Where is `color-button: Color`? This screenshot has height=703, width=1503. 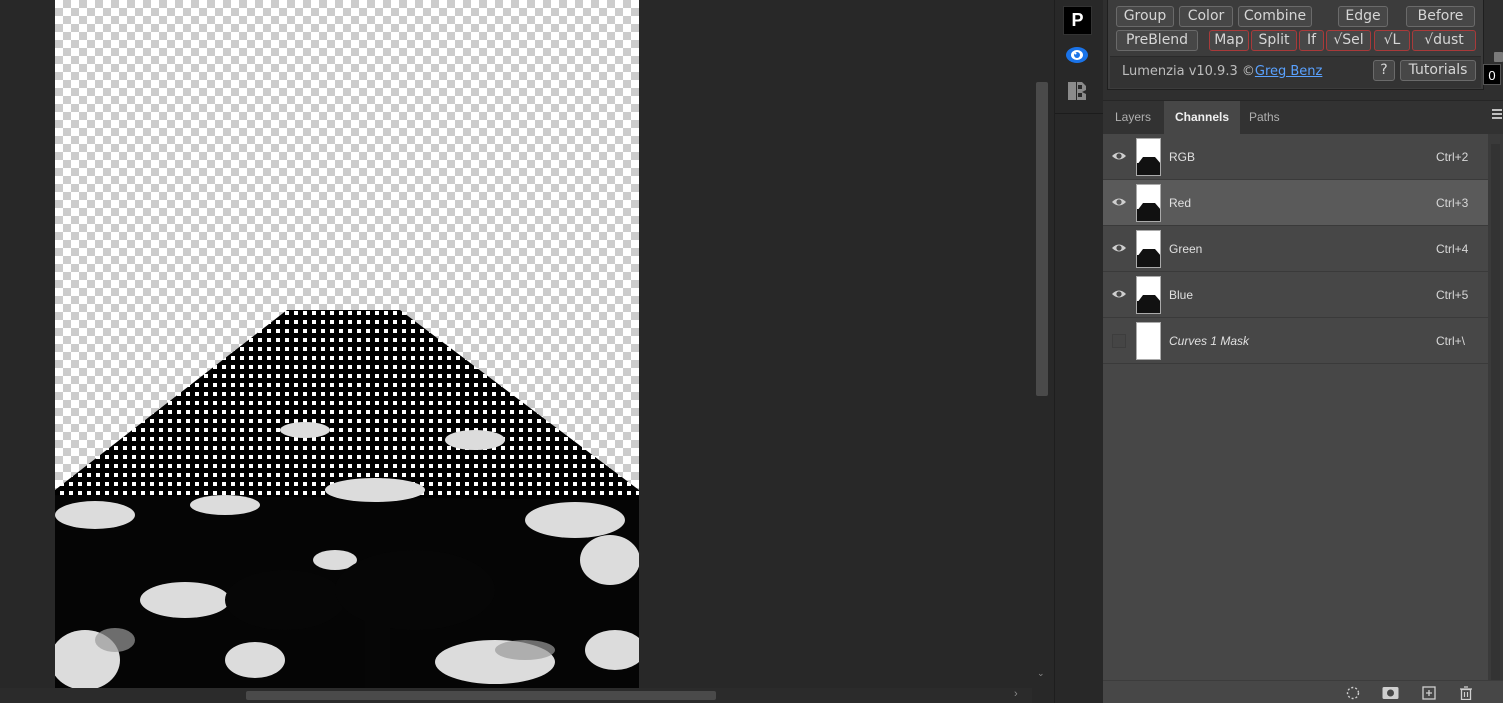 color-button: Color is located at coordinates (1206, 16).